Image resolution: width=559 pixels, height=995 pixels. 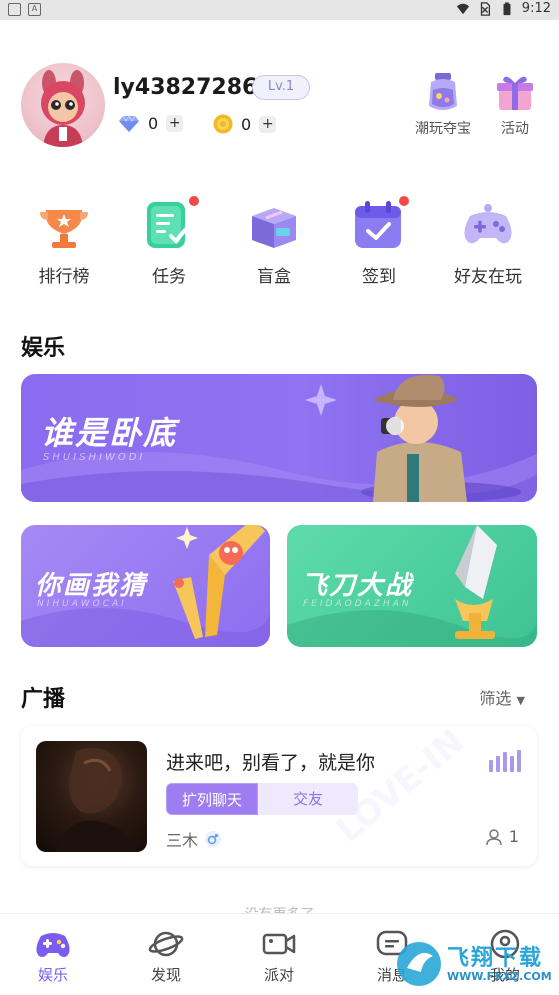 I want to click on tab-party-label: 派对, so click(x=278, y=975).